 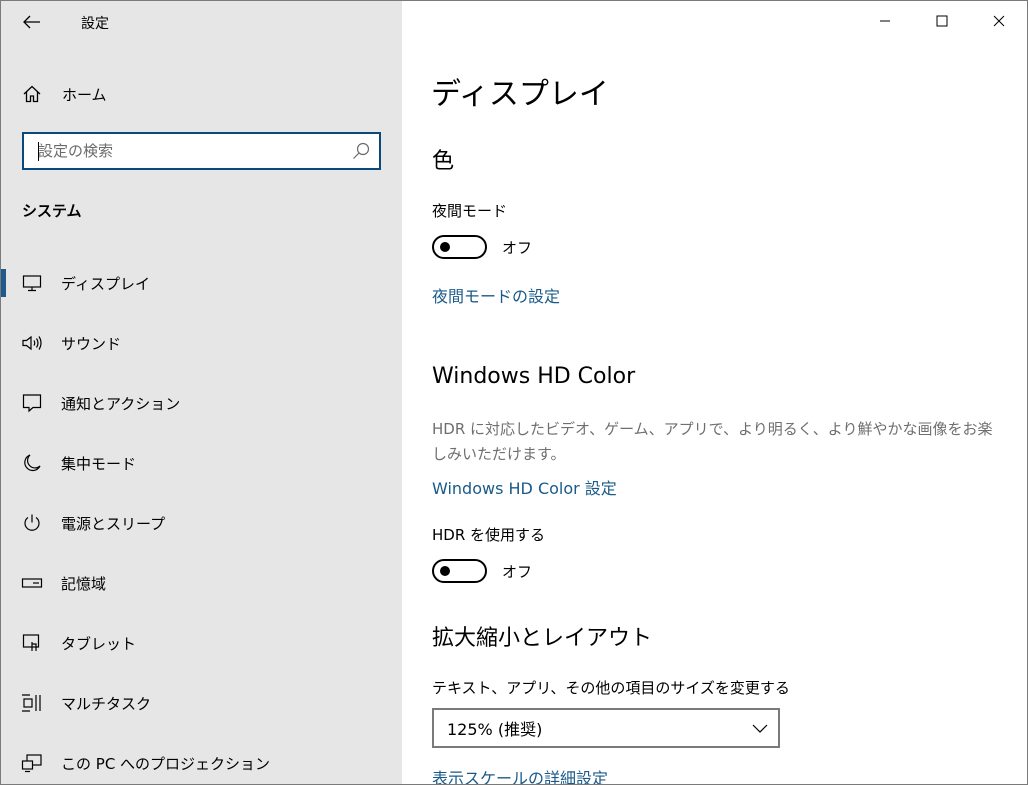 What do you see at coordinates (495, 729) in the screenshot?
I see `scale-dropdown-value: 125% (推奨)` at bounding box center [495, 729].